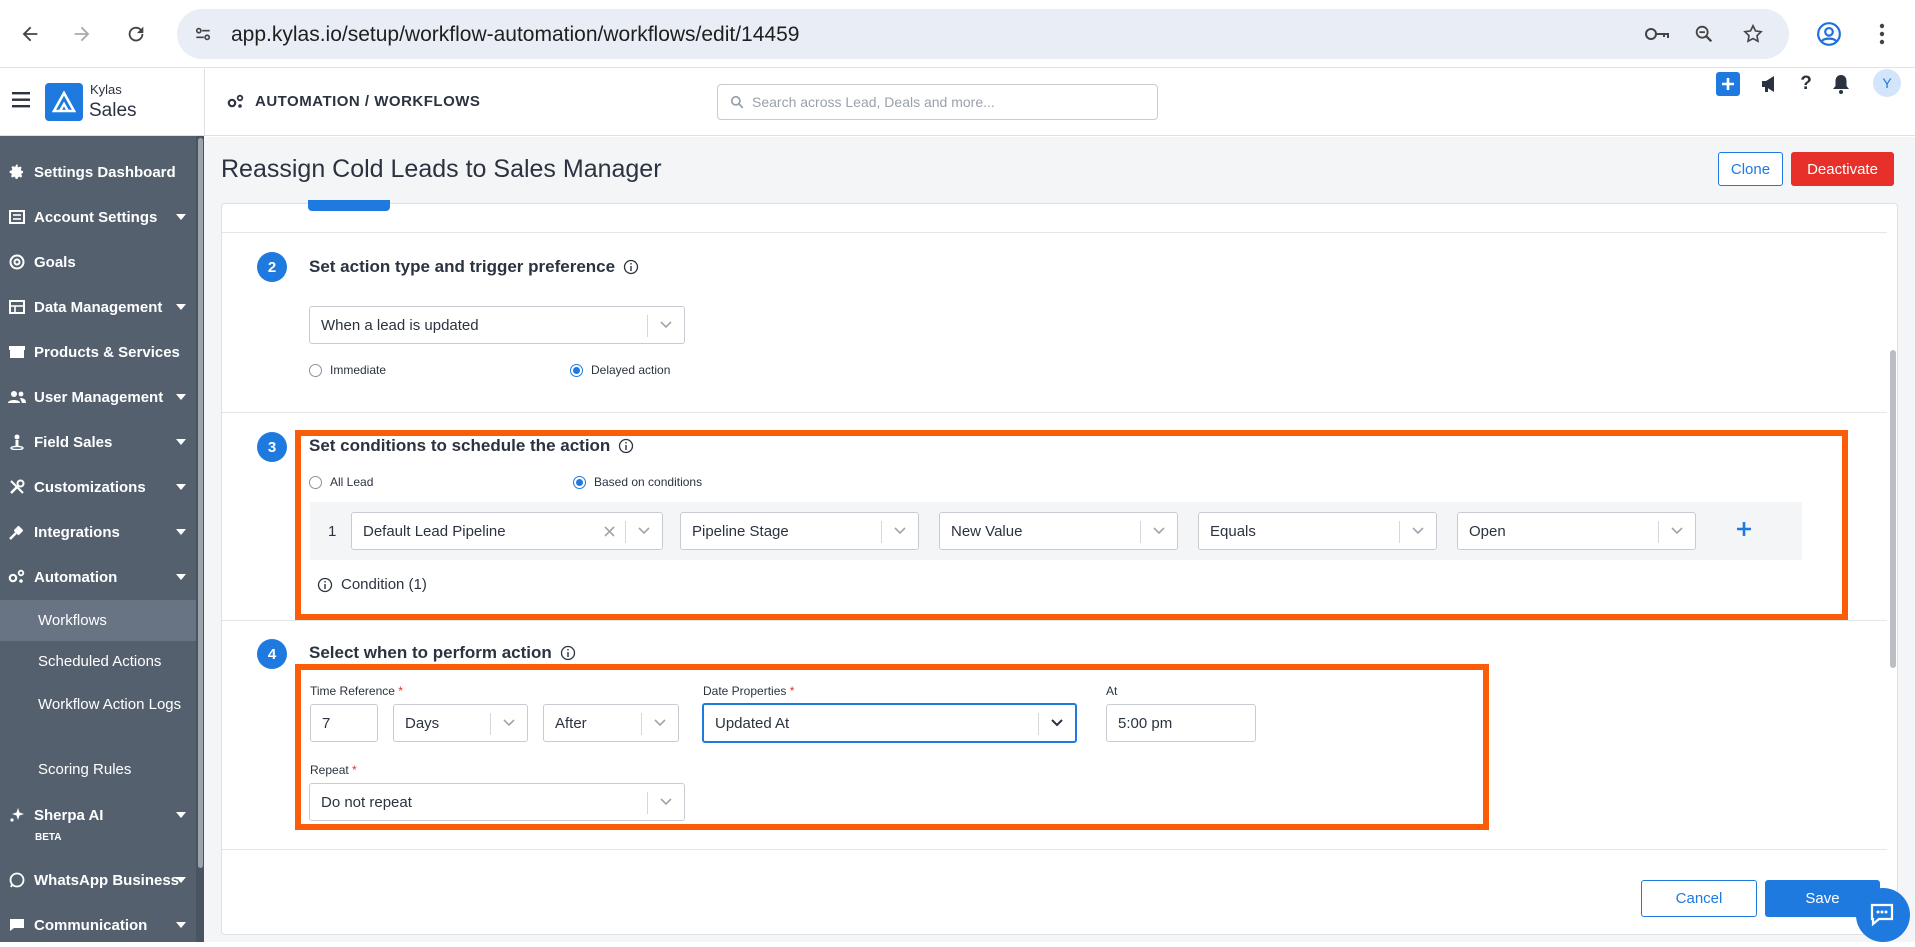 This screenshot has width=1915, height=947. Describe the element at coordinates (1842, 169) in the screenshot. I see `deactivate-button: Deactivate` at that location.